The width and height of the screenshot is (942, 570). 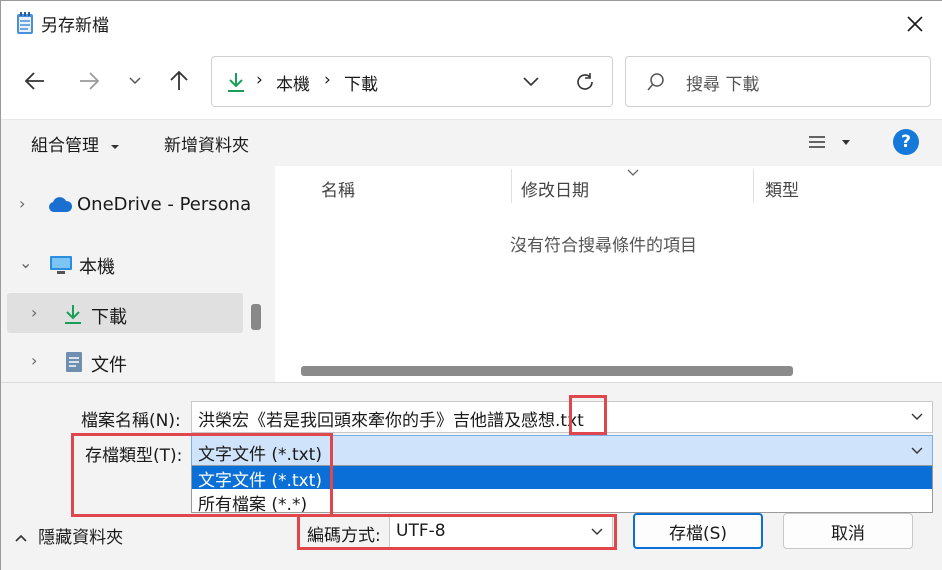 I want to click on hide-folders-toggle: 隱藏資料夾, so click(x=69, y=535).